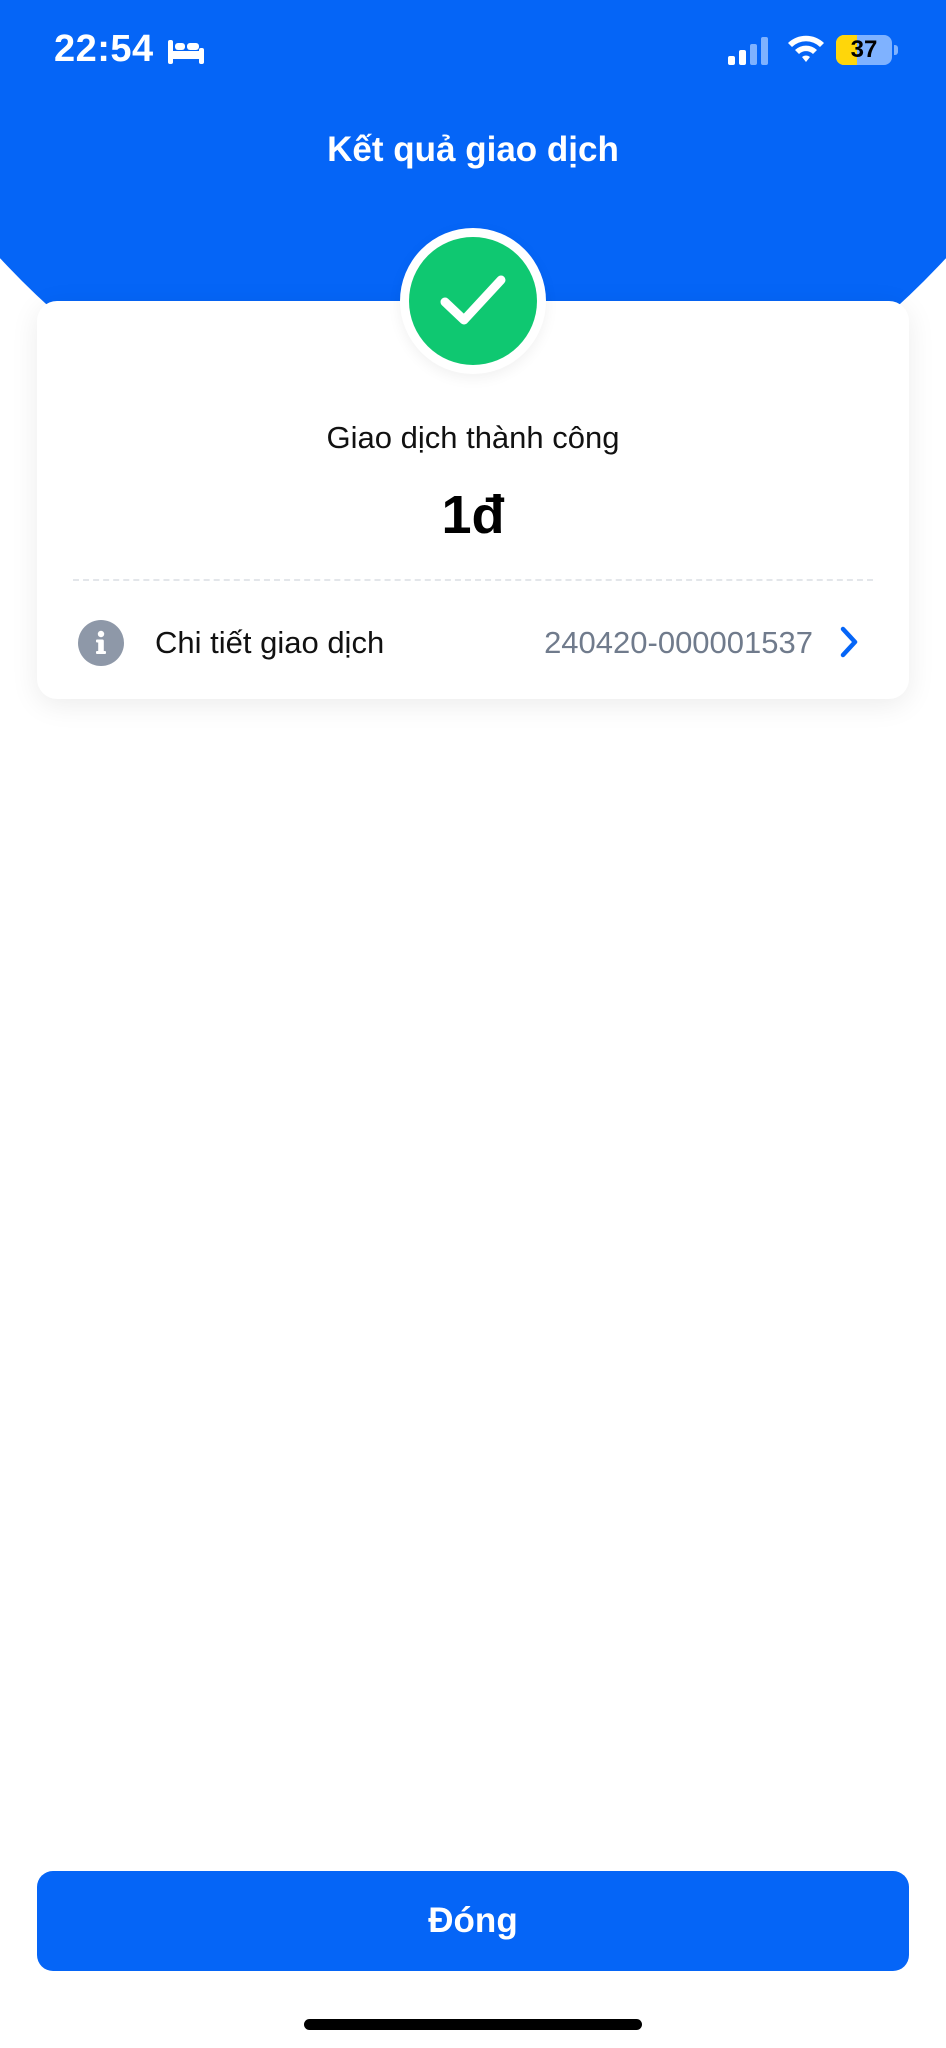 The width and height of the screenshot is (946, 2048). Describe the element at coordinates (101, 643) in the screenshot. I see `info-icon` at that location.